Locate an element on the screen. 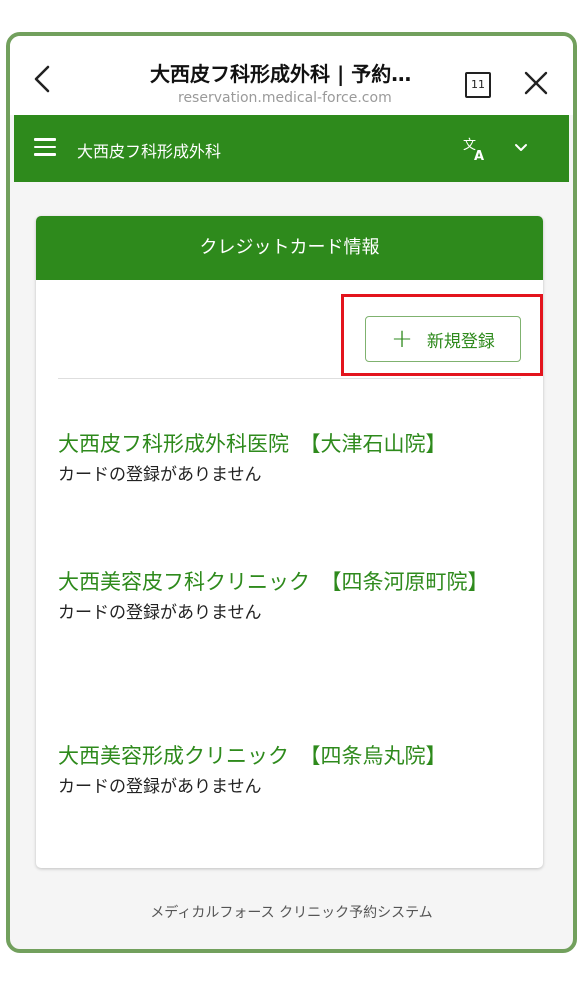 This screenshot has height=985, width=580. app-header: 大西皮フ科形成外科 文 A is located at coordinates (291, 148).